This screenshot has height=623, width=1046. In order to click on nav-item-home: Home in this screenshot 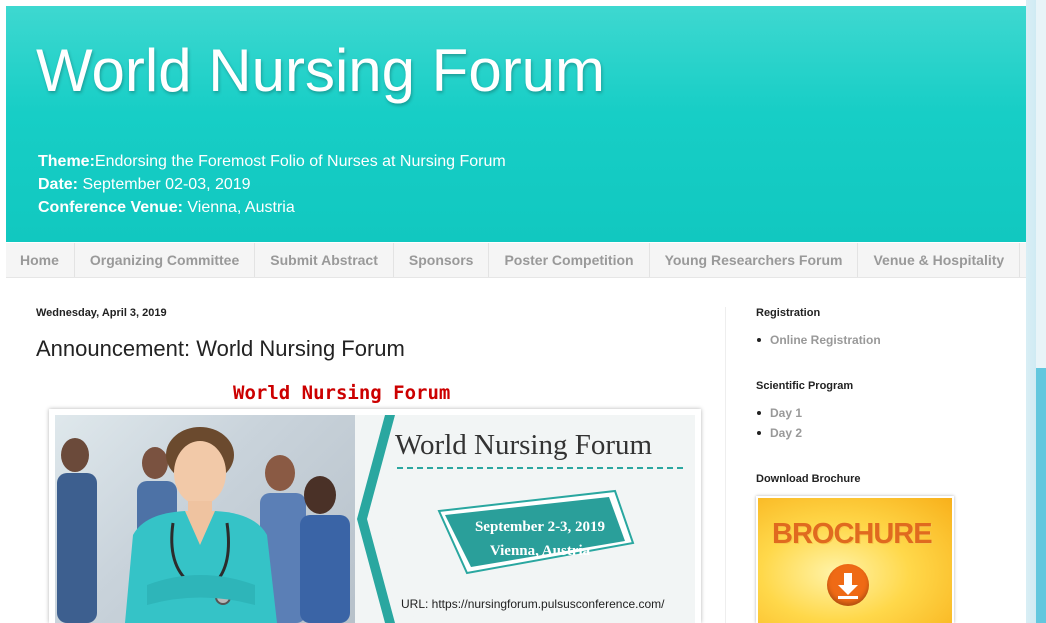, I will do `click(40, 260)`.